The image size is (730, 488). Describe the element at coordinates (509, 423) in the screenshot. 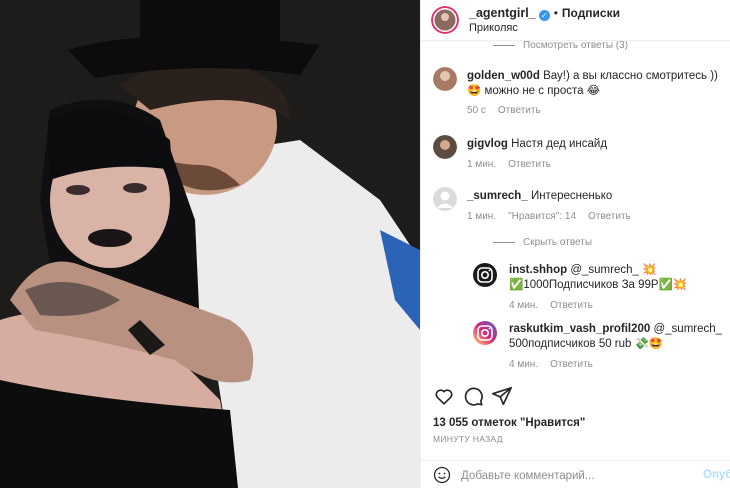

I see `likes-count: 13 055 отметок "Нравится"` at that location.